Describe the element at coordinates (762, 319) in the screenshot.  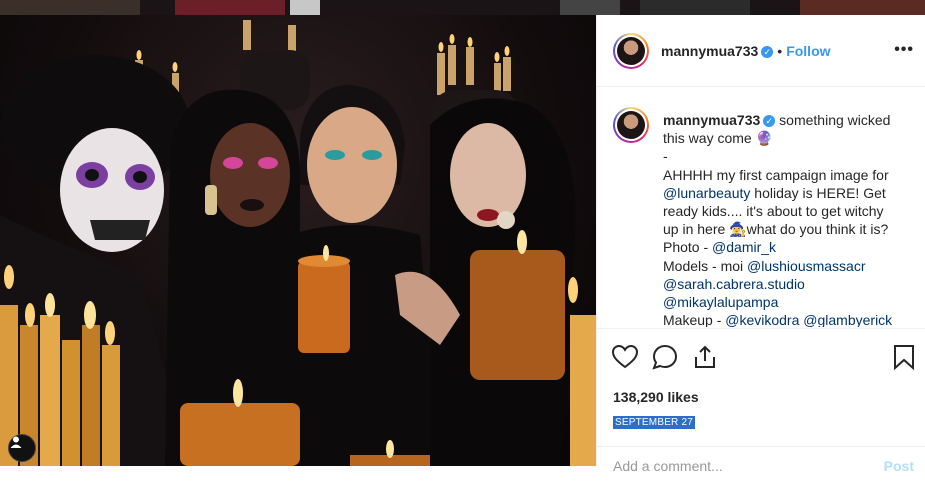
I see `mention-link: @kevikodra` at that location.